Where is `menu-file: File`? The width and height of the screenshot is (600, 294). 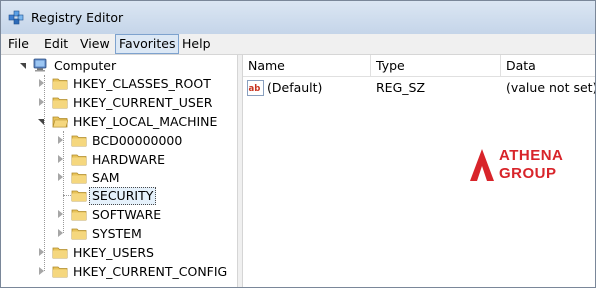 menu-file: File is located at coordinates (18, 44).